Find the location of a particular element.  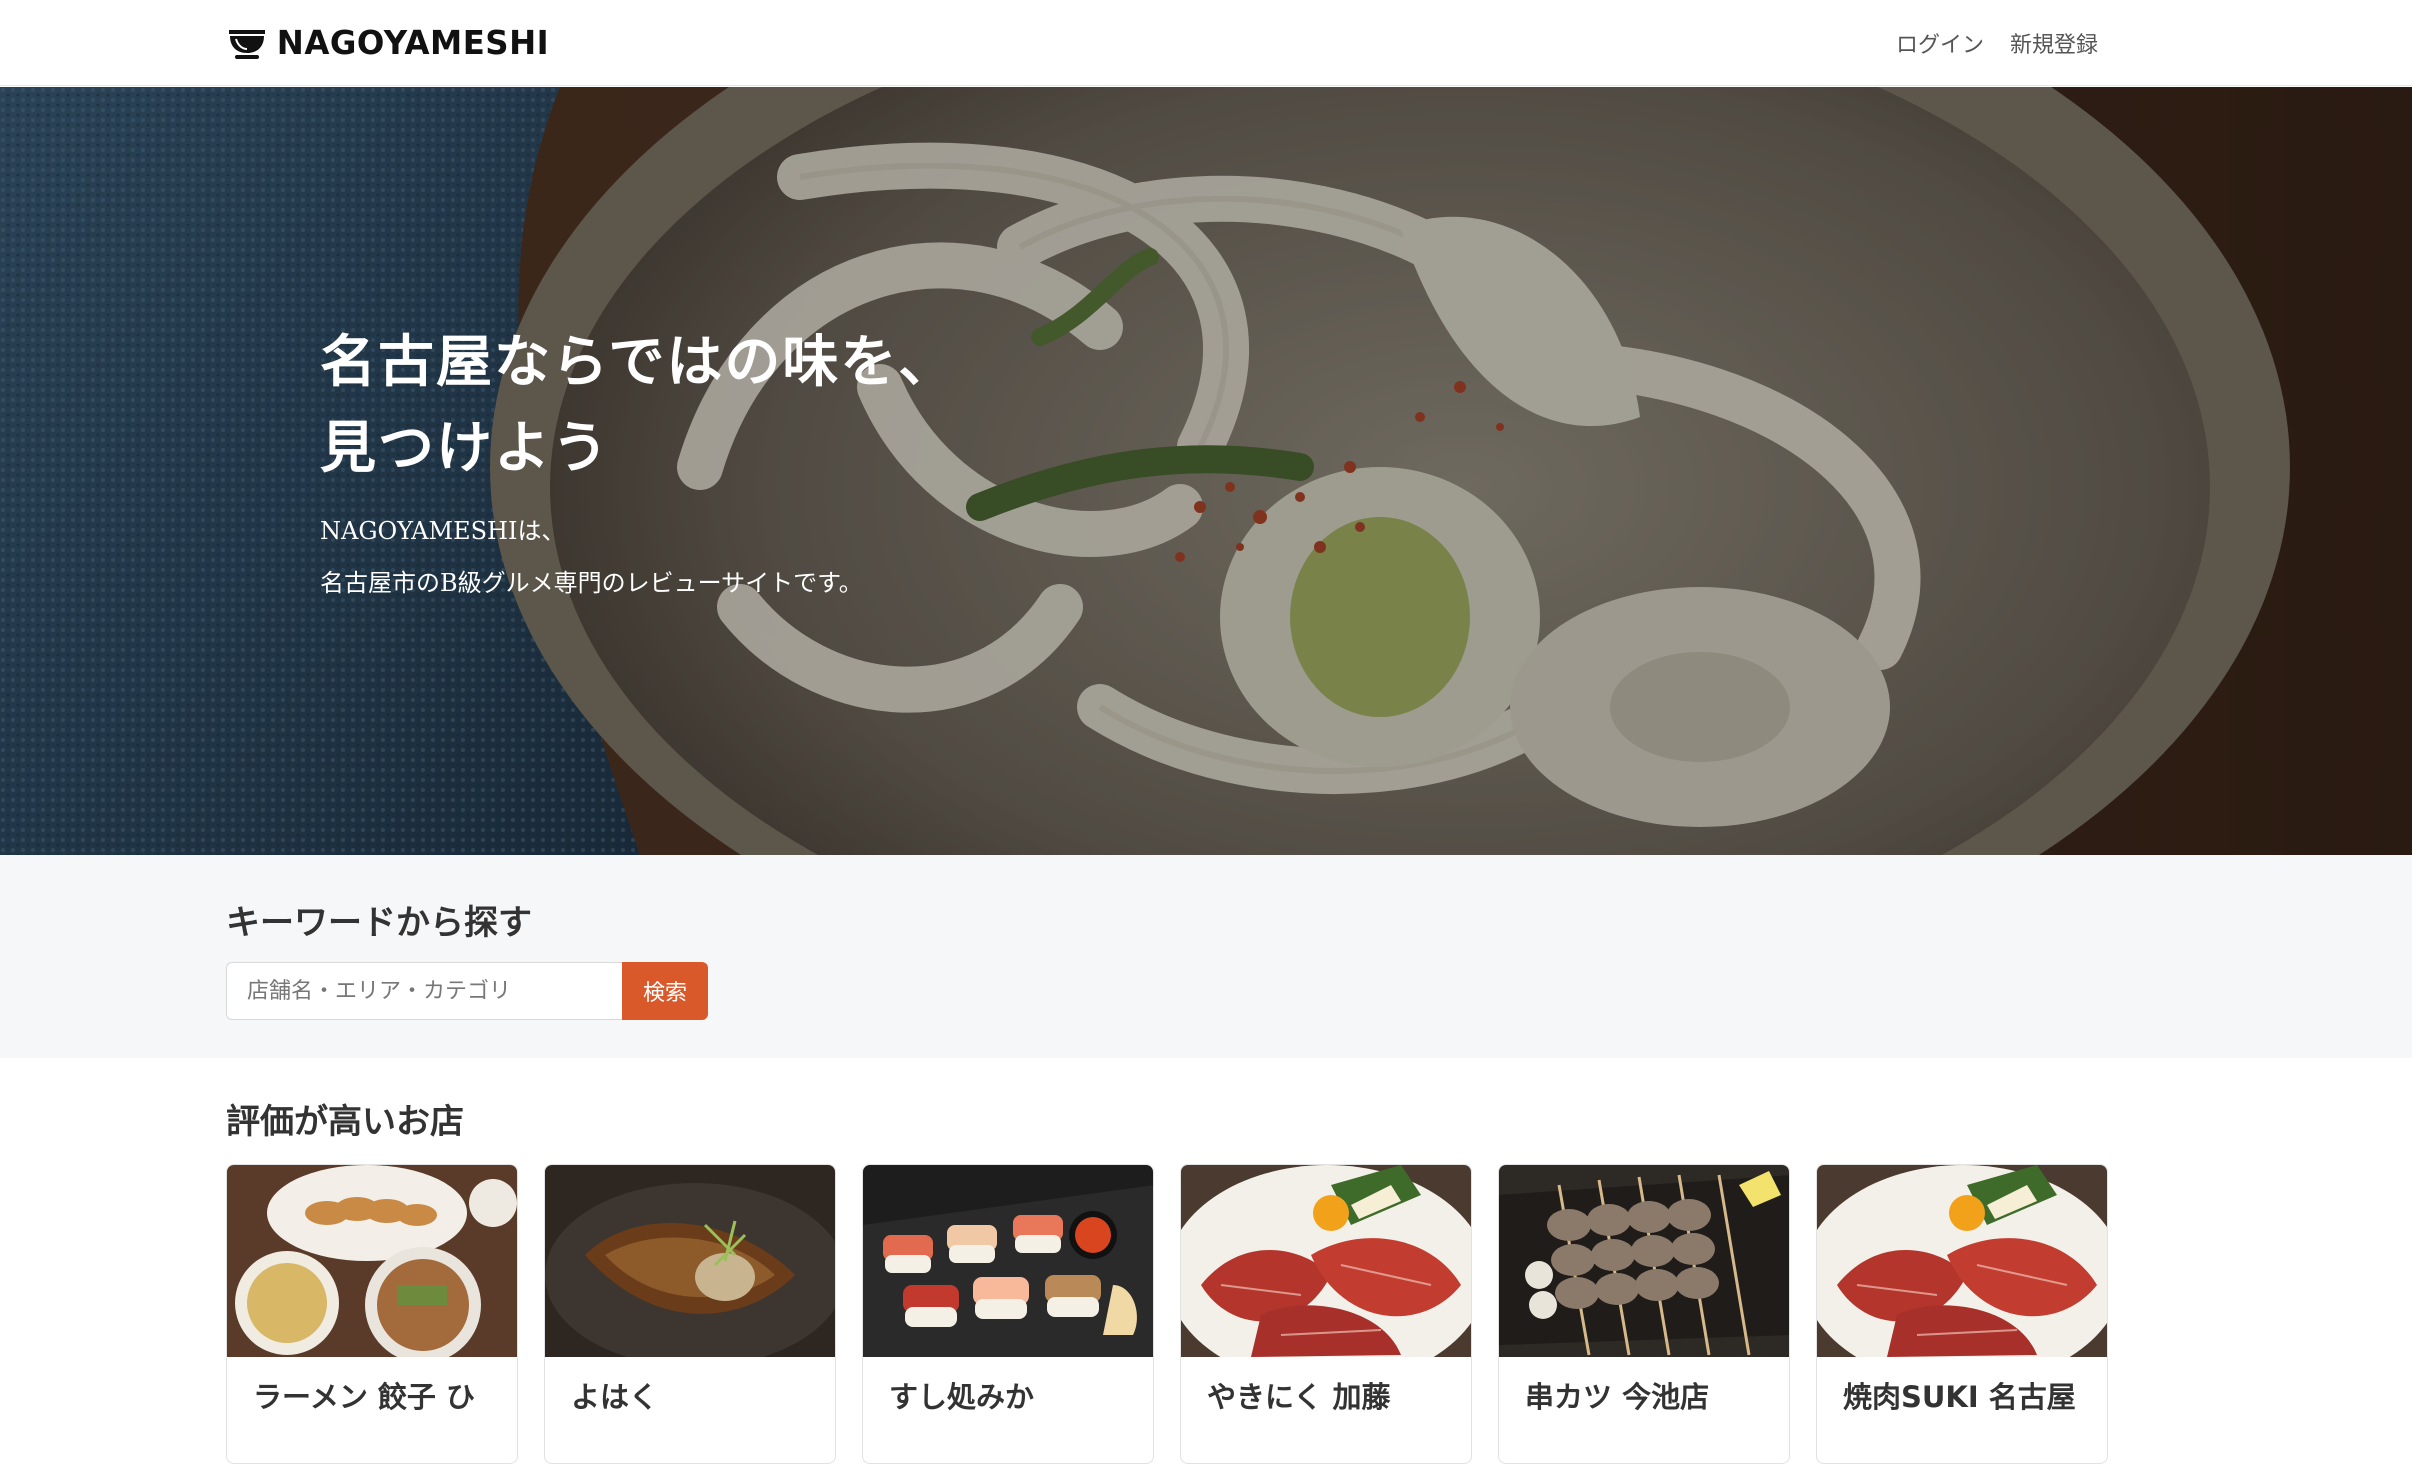

hero-subtitle-line2: 名古屋市のB級グルメ専門のレビューサイトです。 is located at coordinates (591, 583).